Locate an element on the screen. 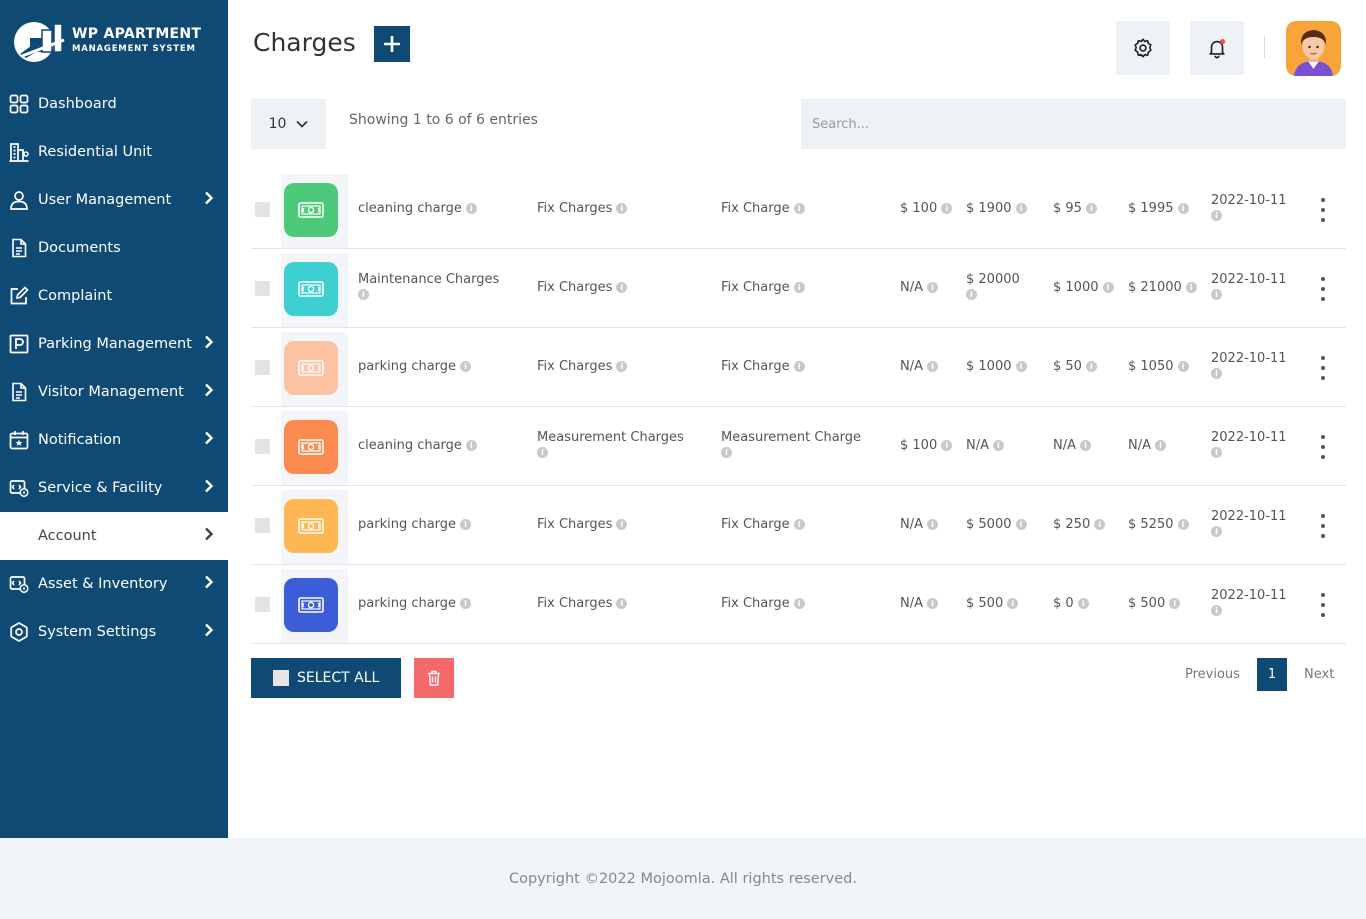 This screenshot has height=919, width=1366. service-icon is located at coordinates (19, 488).